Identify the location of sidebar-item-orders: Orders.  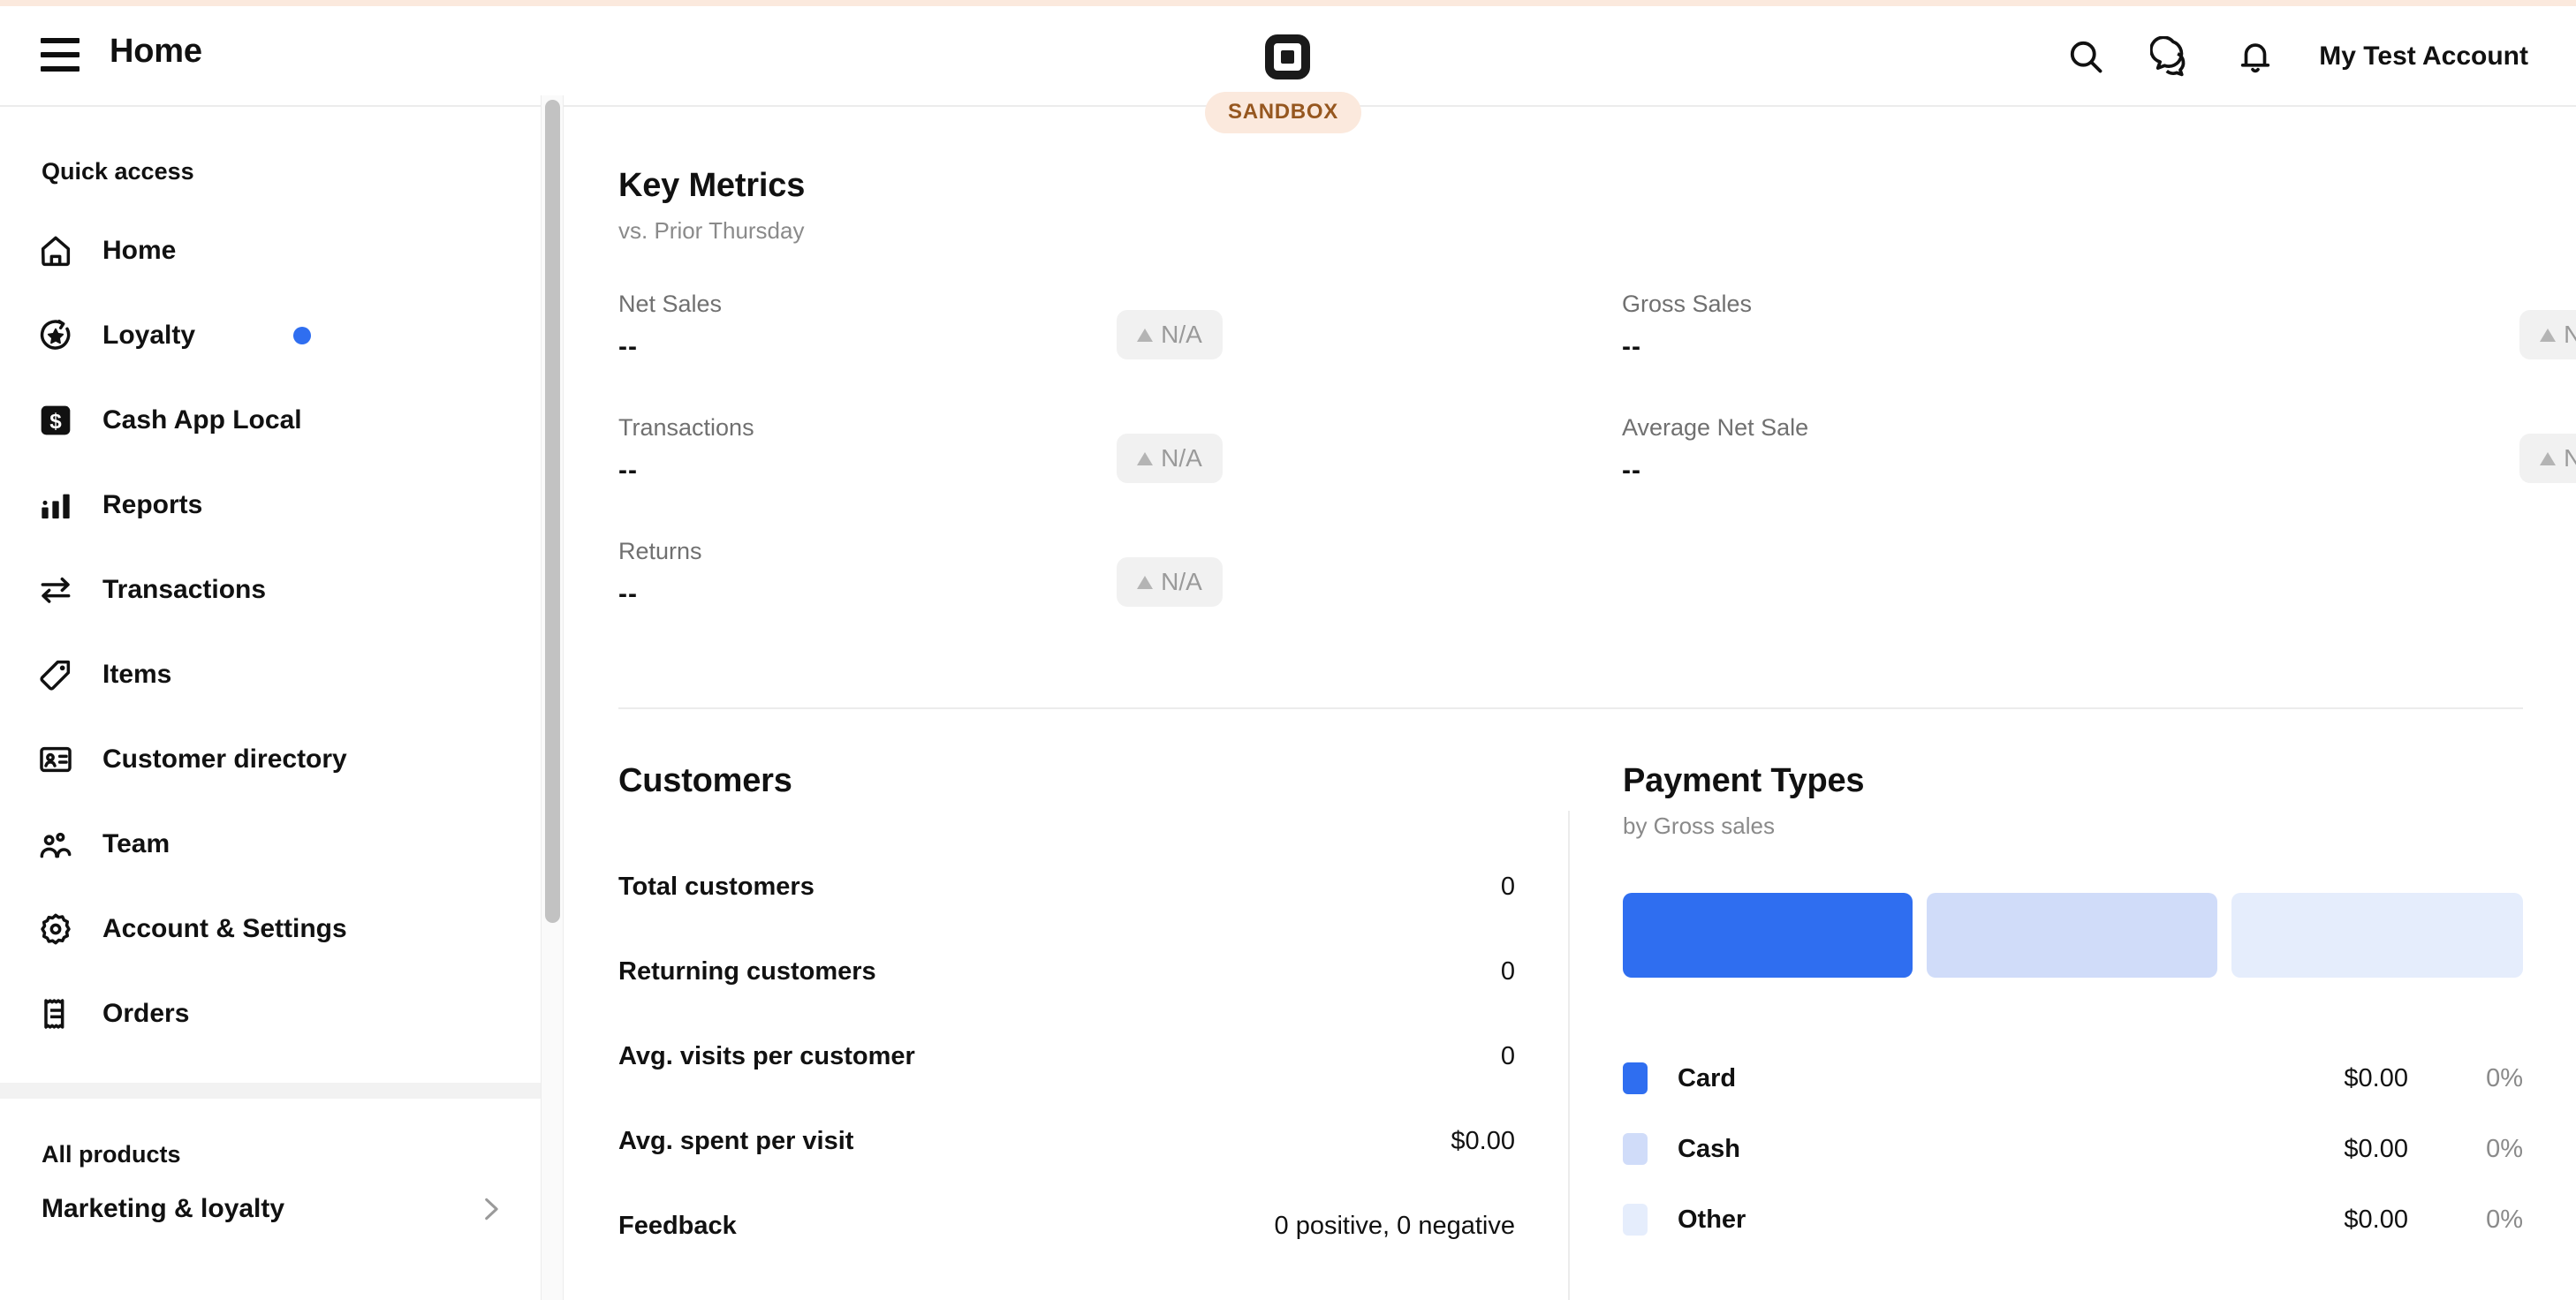
(271, 1013).